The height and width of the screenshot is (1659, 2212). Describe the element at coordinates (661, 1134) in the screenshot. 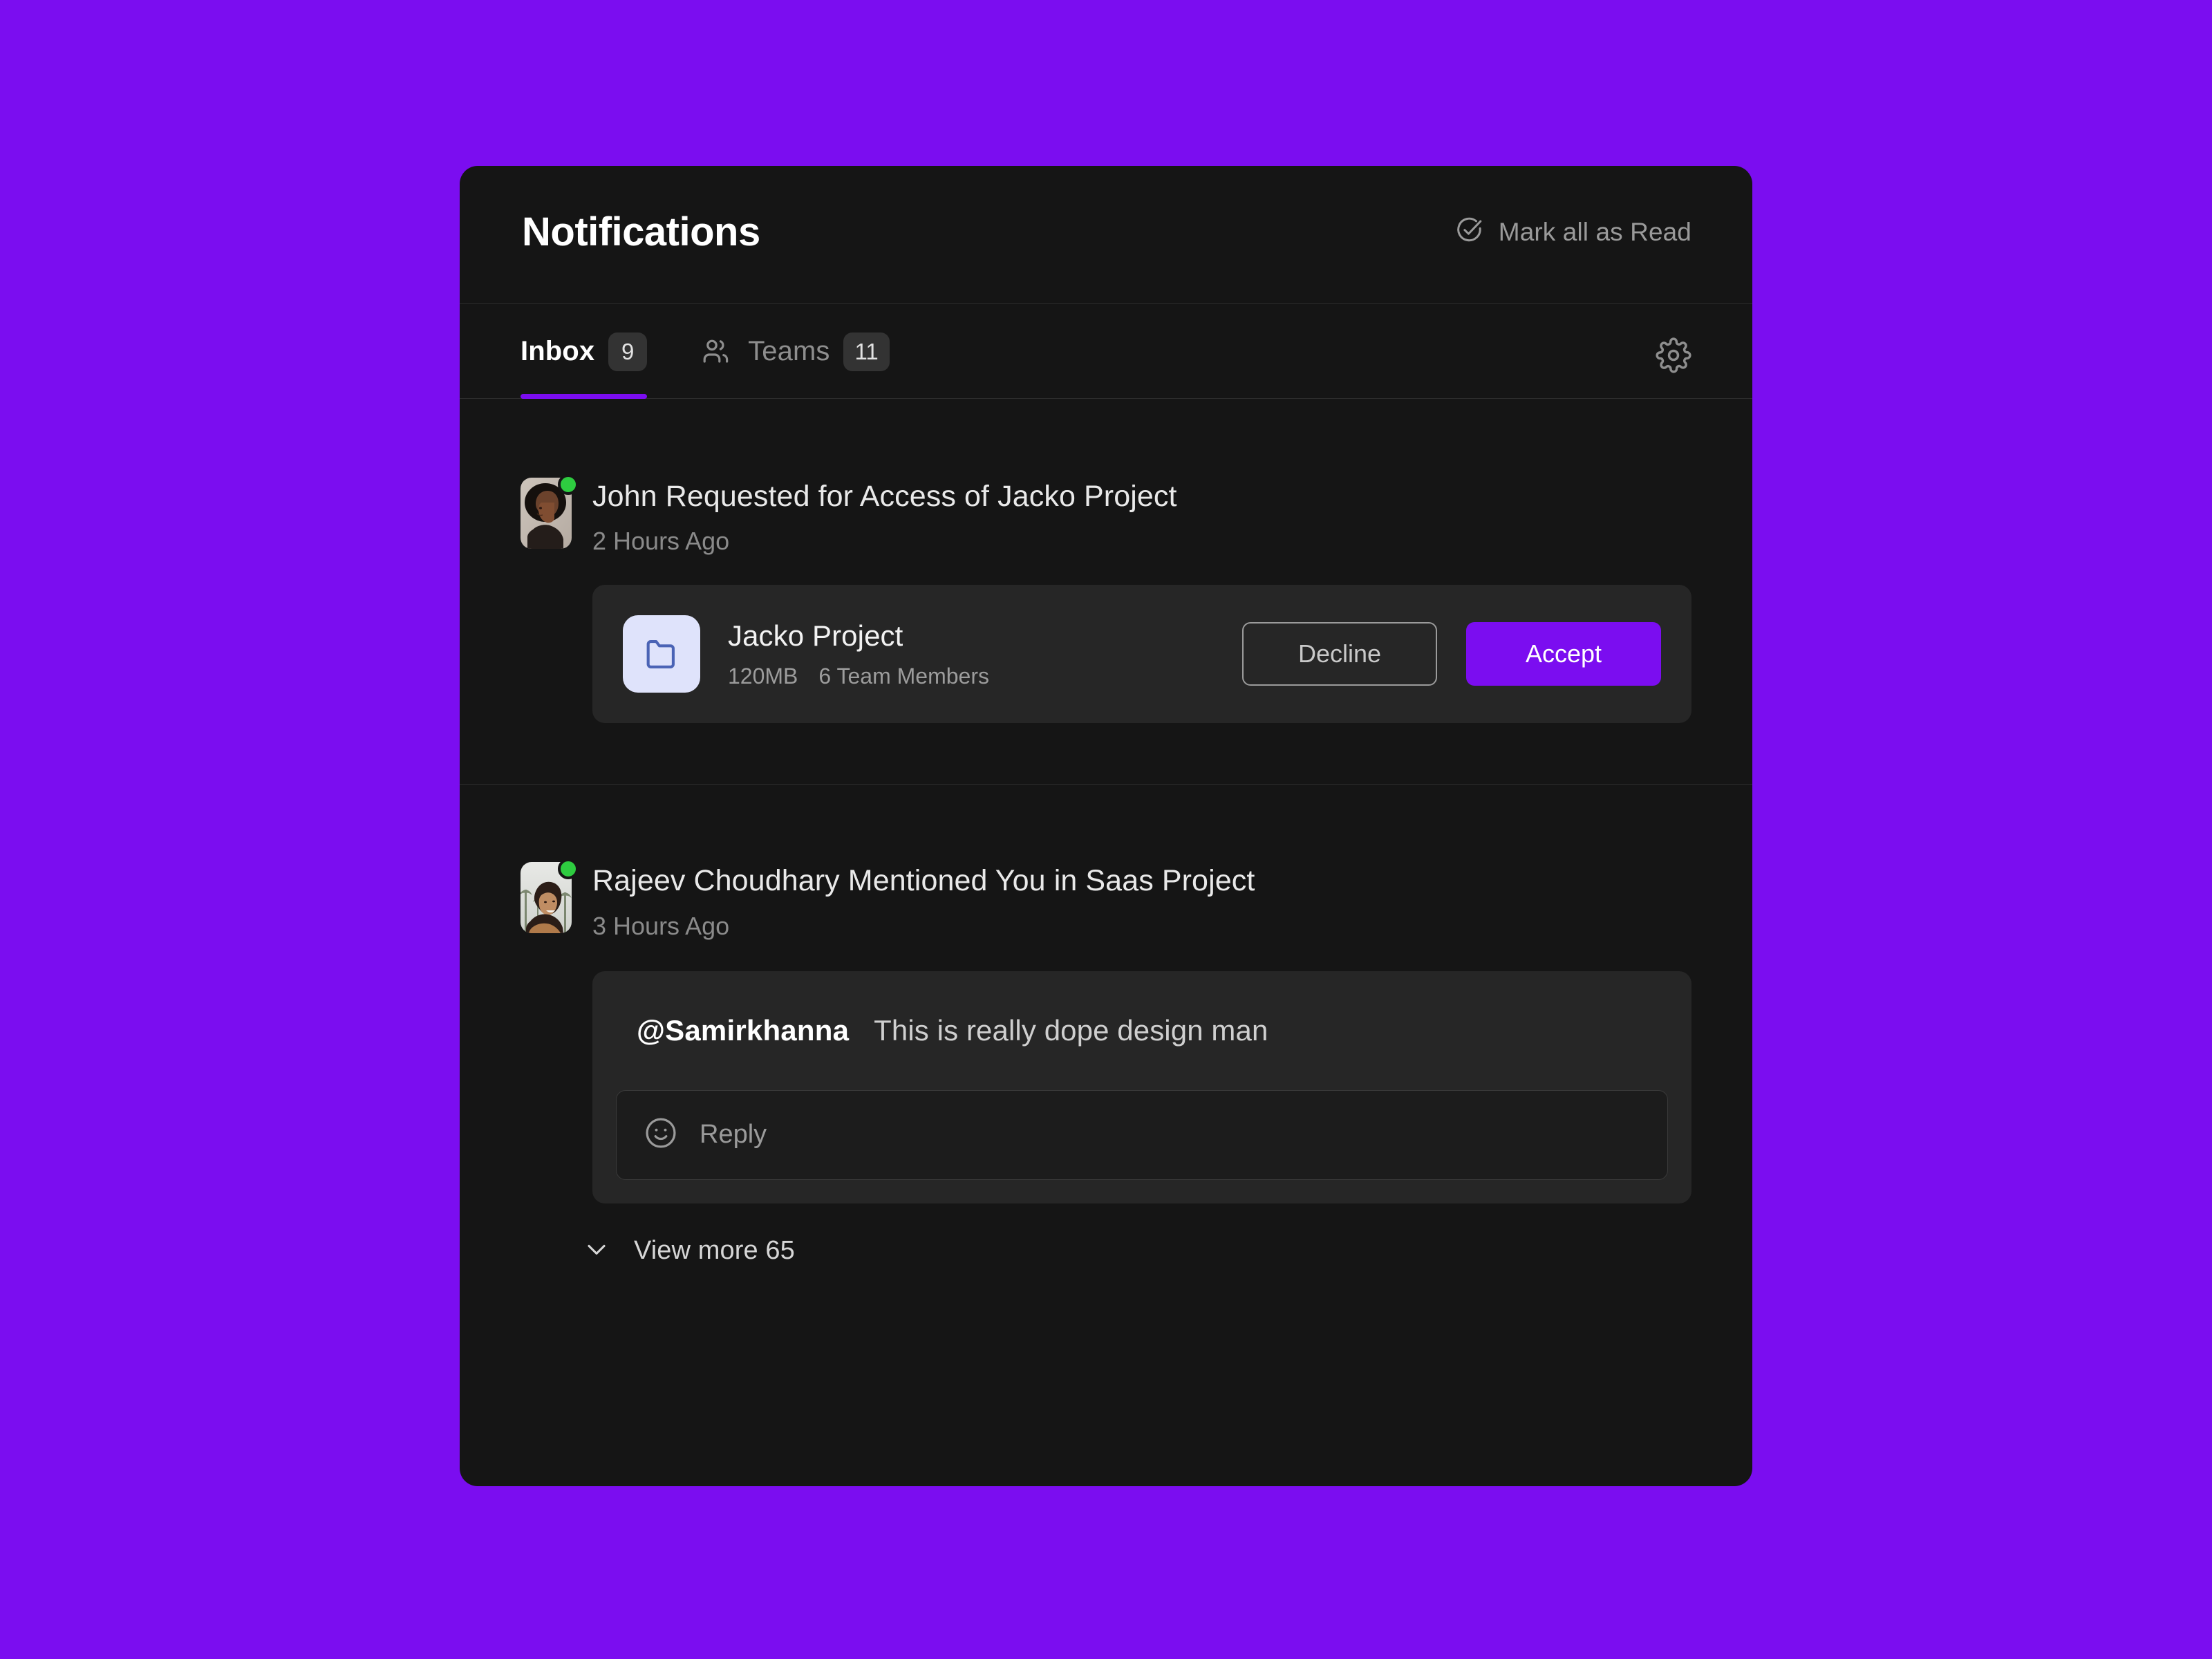

I see `smiley-icon` at that location.